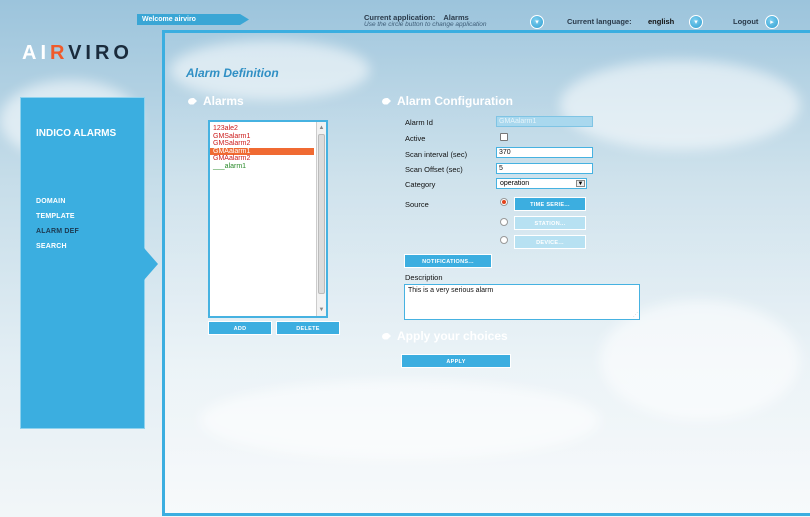  What do you see at coordinates (76, 133) in the screenshot?
I see `sidebar-title: INDICO ALARMS` at bounding box center [76, 133].